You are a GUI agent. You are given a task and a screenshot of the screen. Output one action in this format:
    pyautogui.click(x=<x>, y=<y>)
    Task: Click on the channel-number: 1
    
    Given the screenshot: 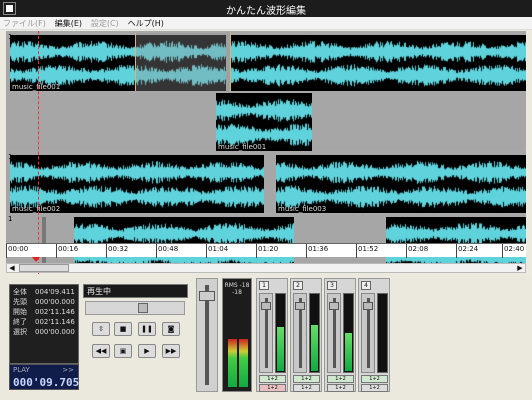 What is the action you would take?
    pyautogui.click(x=264, y=285)
    